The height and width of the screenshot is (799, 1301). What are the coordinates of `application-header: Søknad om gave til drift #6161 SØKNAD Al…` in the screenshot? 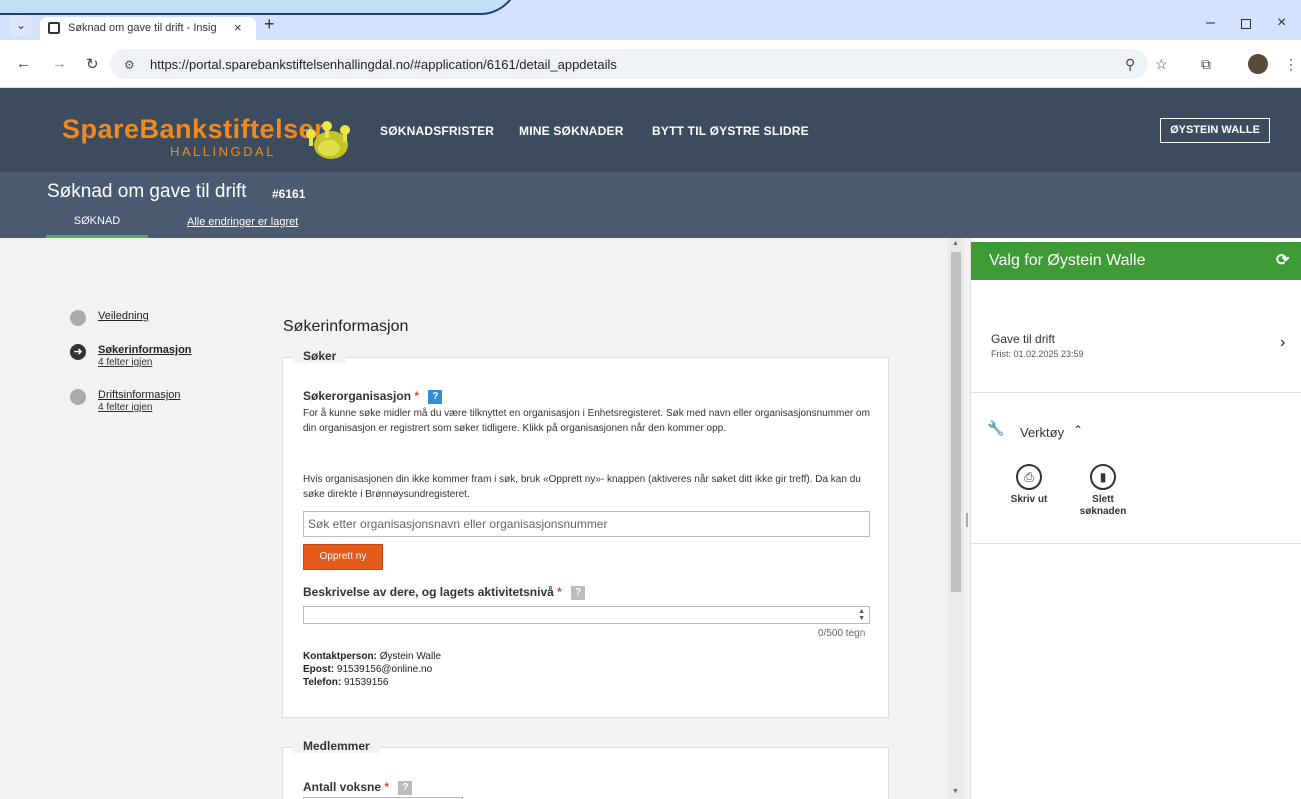 It's located at (650, 205).